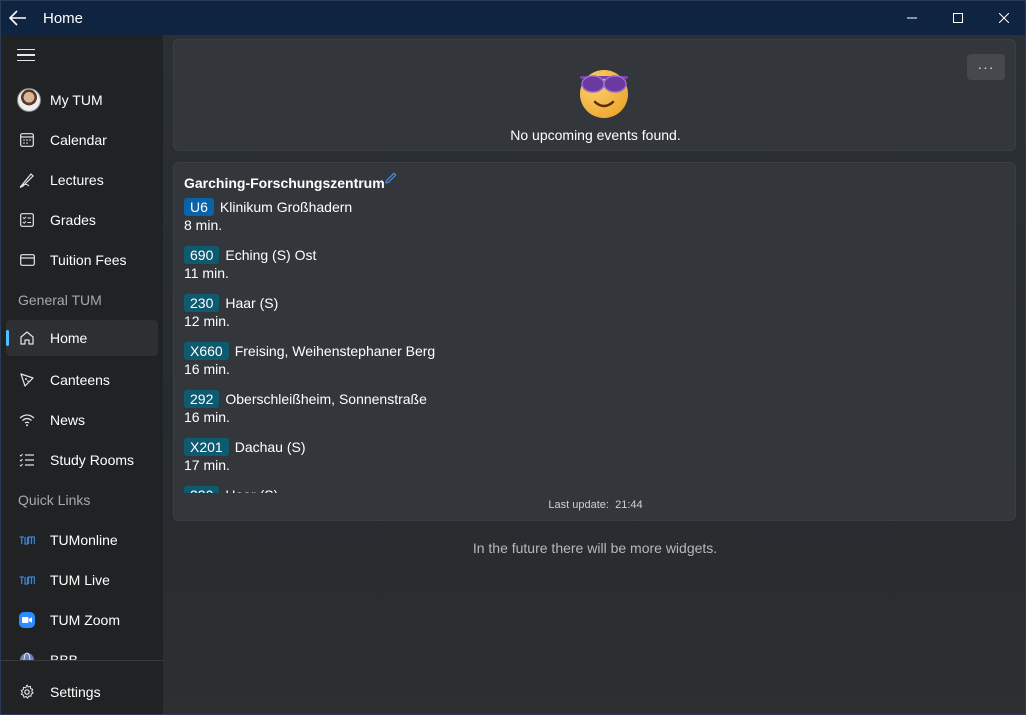 This screenshot has height=715, width=1026. I want to click on window-title: Home, so click(63, 18).